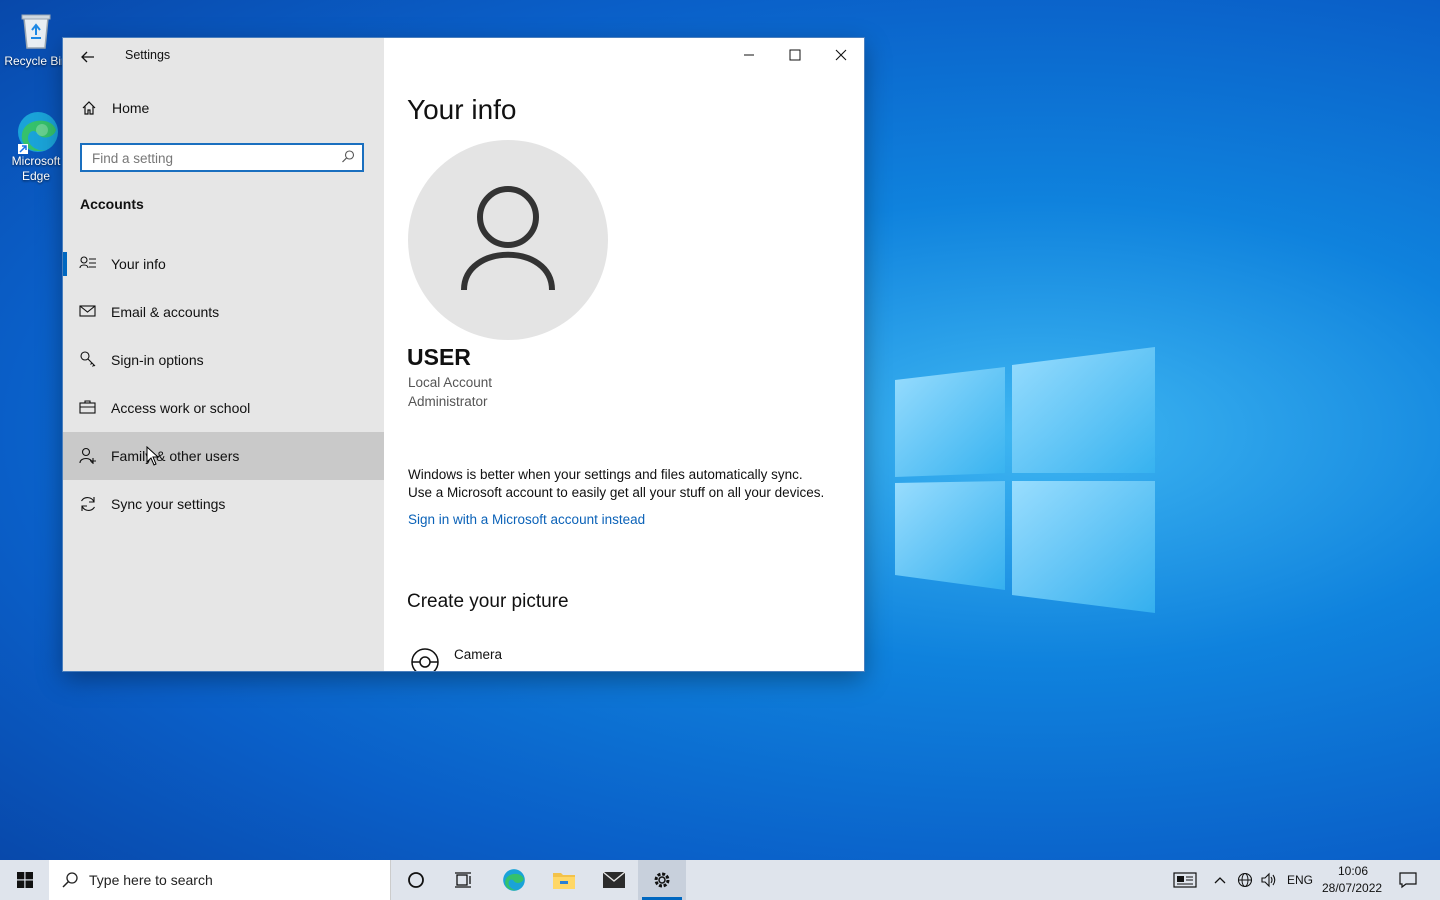 This screenshot has height=900, width=1440. Describe the element at coordinates (87, 455) in the screenshot. I see `add-user-icon` at that location.